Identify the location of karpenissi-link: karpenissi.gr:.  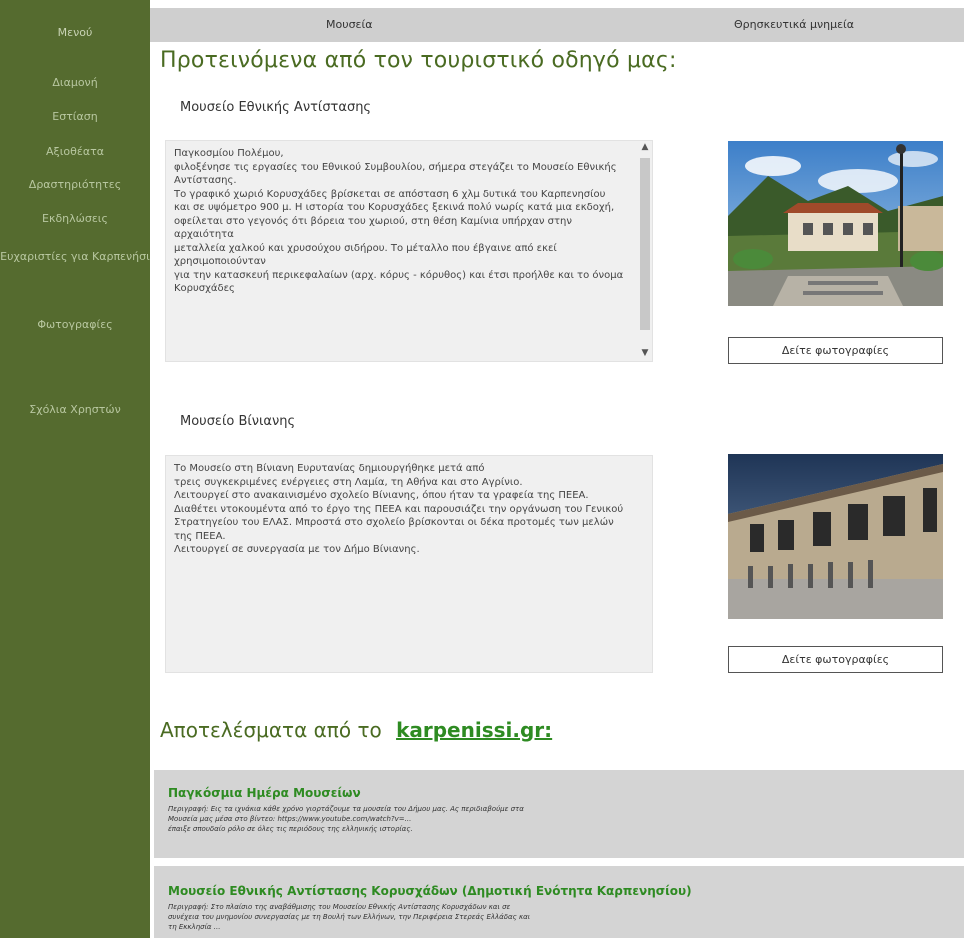
(474, 730).